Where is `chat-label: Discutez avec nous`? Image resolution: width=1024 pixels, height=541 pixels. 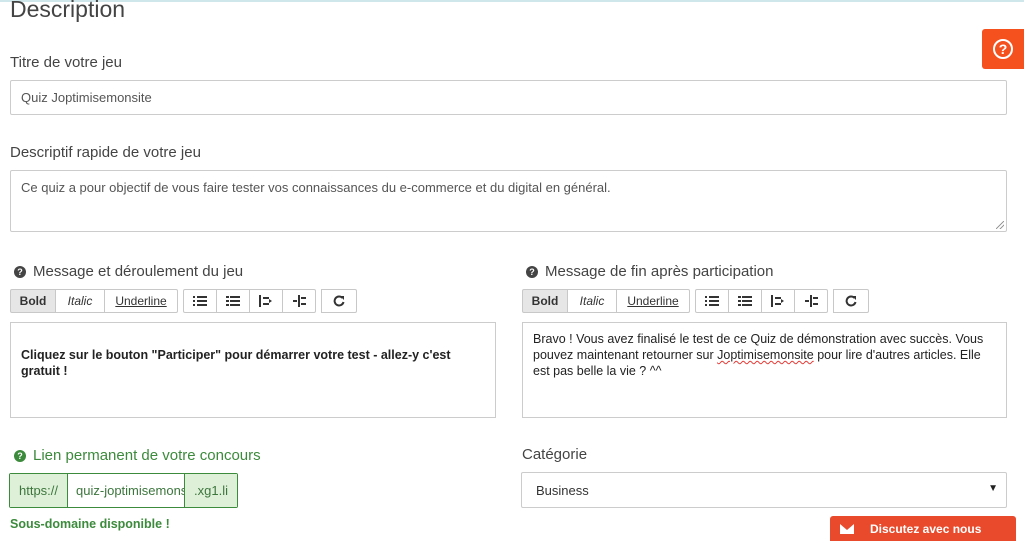
chat-label: Discutez avec nous is located at coordinates (926, 528).